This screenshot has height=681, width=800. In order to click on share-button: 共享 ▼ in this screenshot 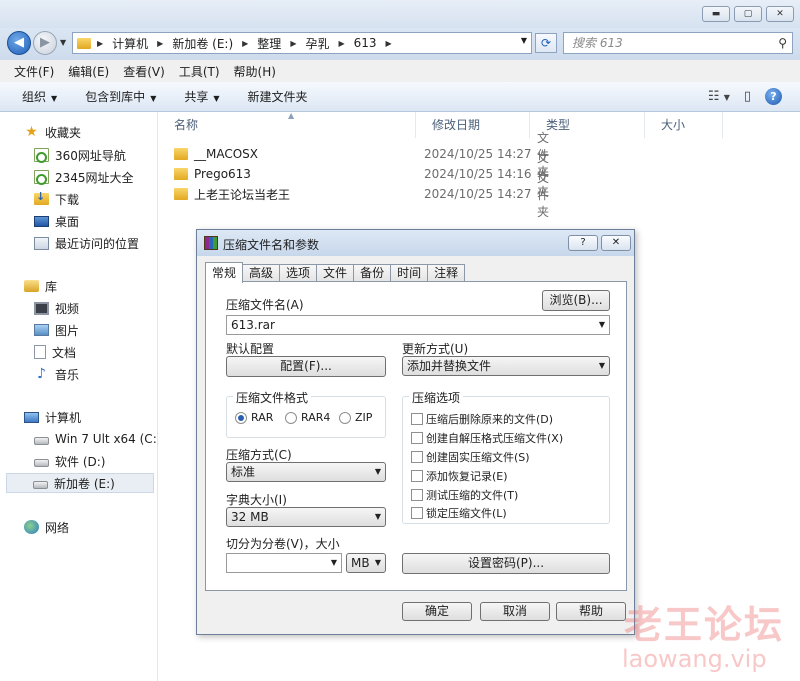, I will do `click(201, 96)`.